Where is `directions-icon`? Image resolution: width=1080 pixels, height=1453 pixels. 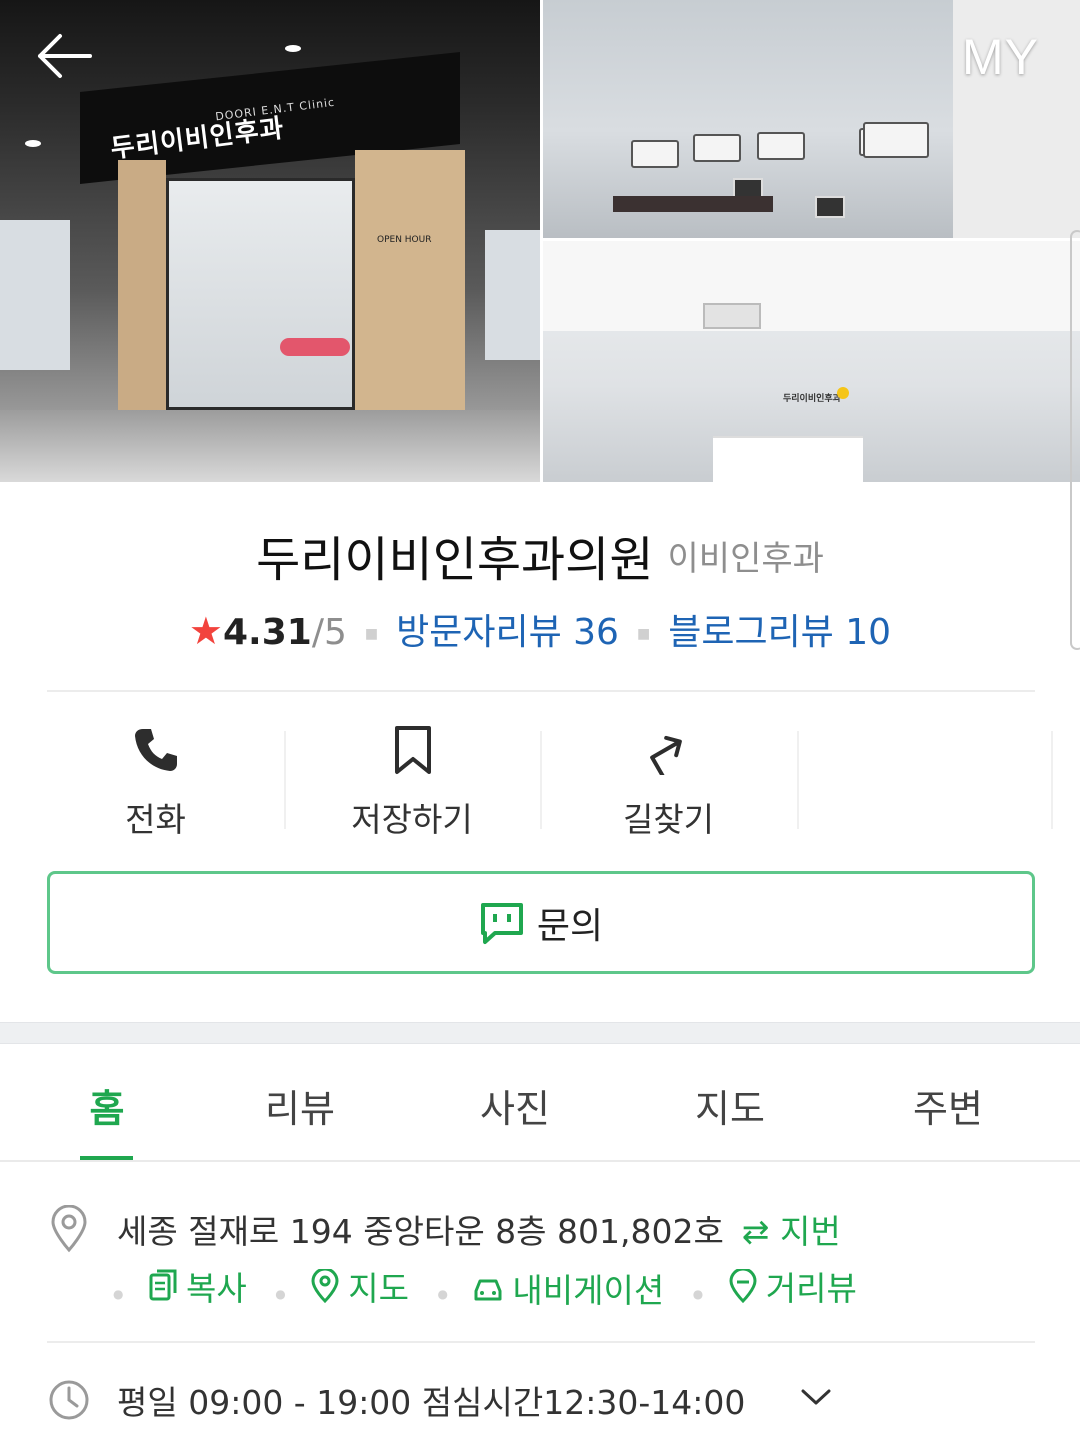
directions-icon is located at coordinates (666, 755).